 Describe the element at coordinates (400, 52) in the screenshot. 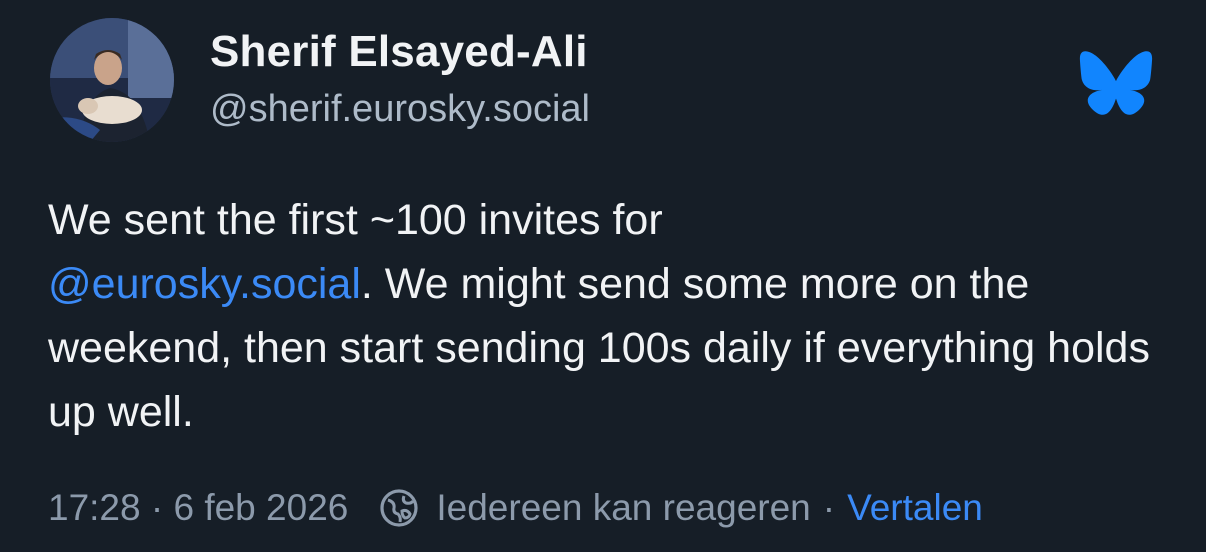

I see `author-display-name: Sherif Elsayed-Ali` at that location.